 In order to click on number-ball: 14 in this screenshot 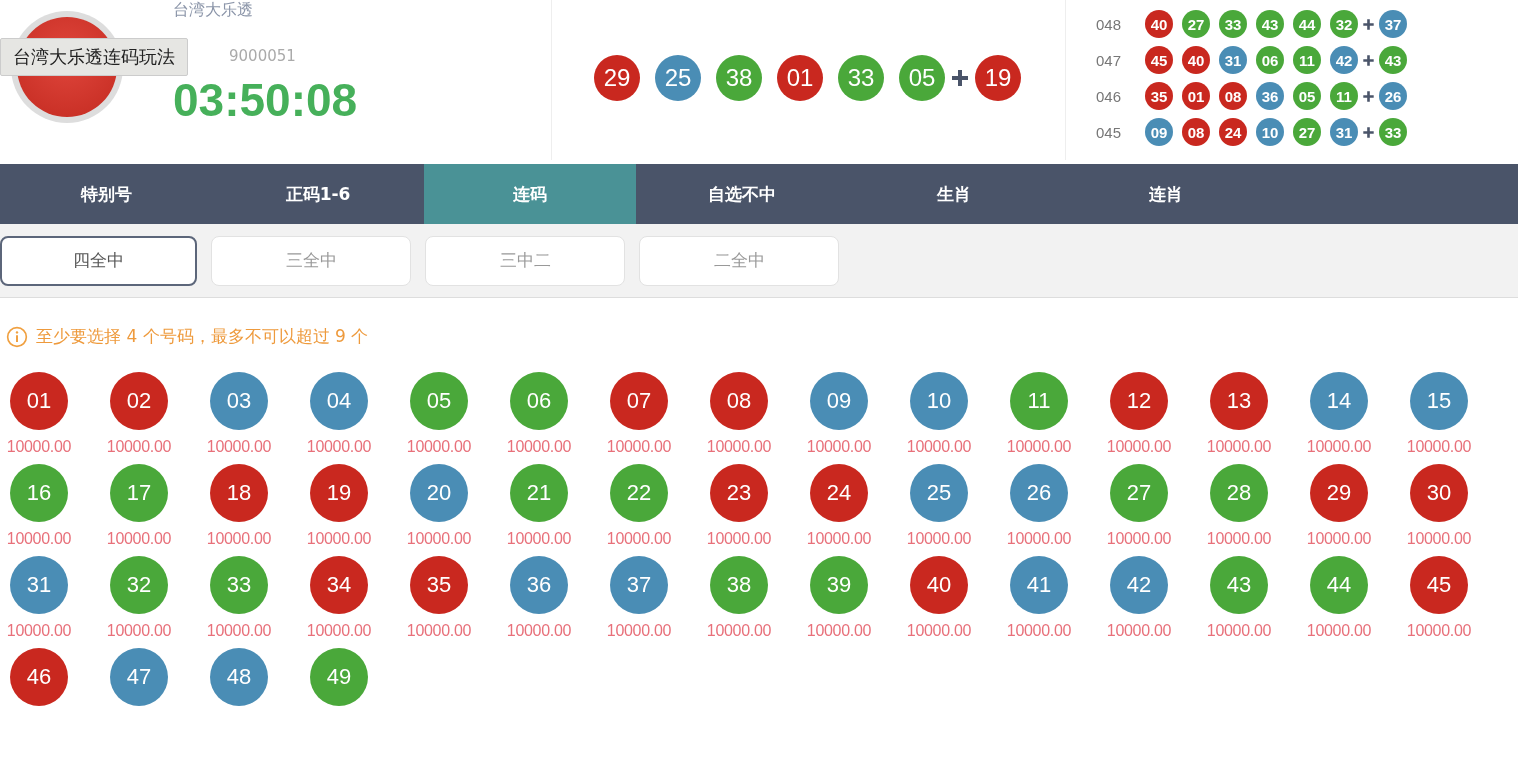, I will do `click(1339, 401)`.